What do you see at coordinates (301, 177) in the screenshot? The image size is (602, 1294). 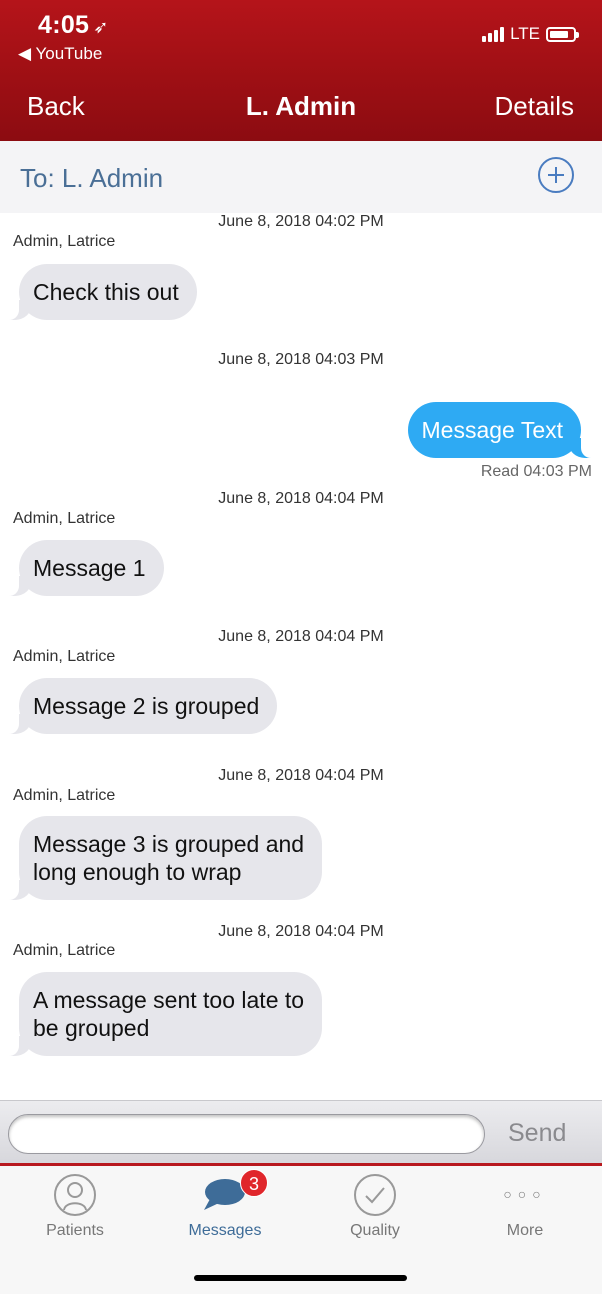 I see `recipient-bar: To: L. Admin` at bounding box center [301, 177].